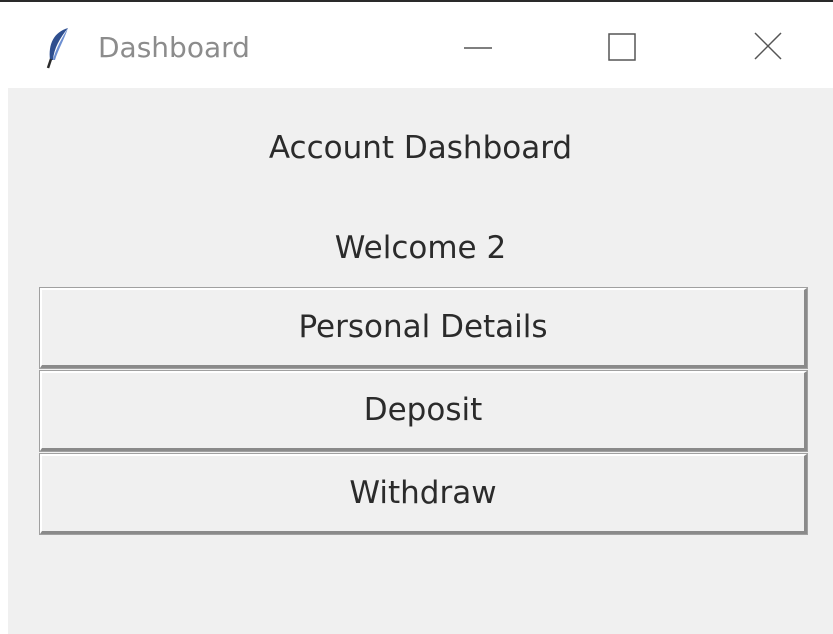 The image size is (833, 634). I want to click on feather-icon, so click(59, 48).